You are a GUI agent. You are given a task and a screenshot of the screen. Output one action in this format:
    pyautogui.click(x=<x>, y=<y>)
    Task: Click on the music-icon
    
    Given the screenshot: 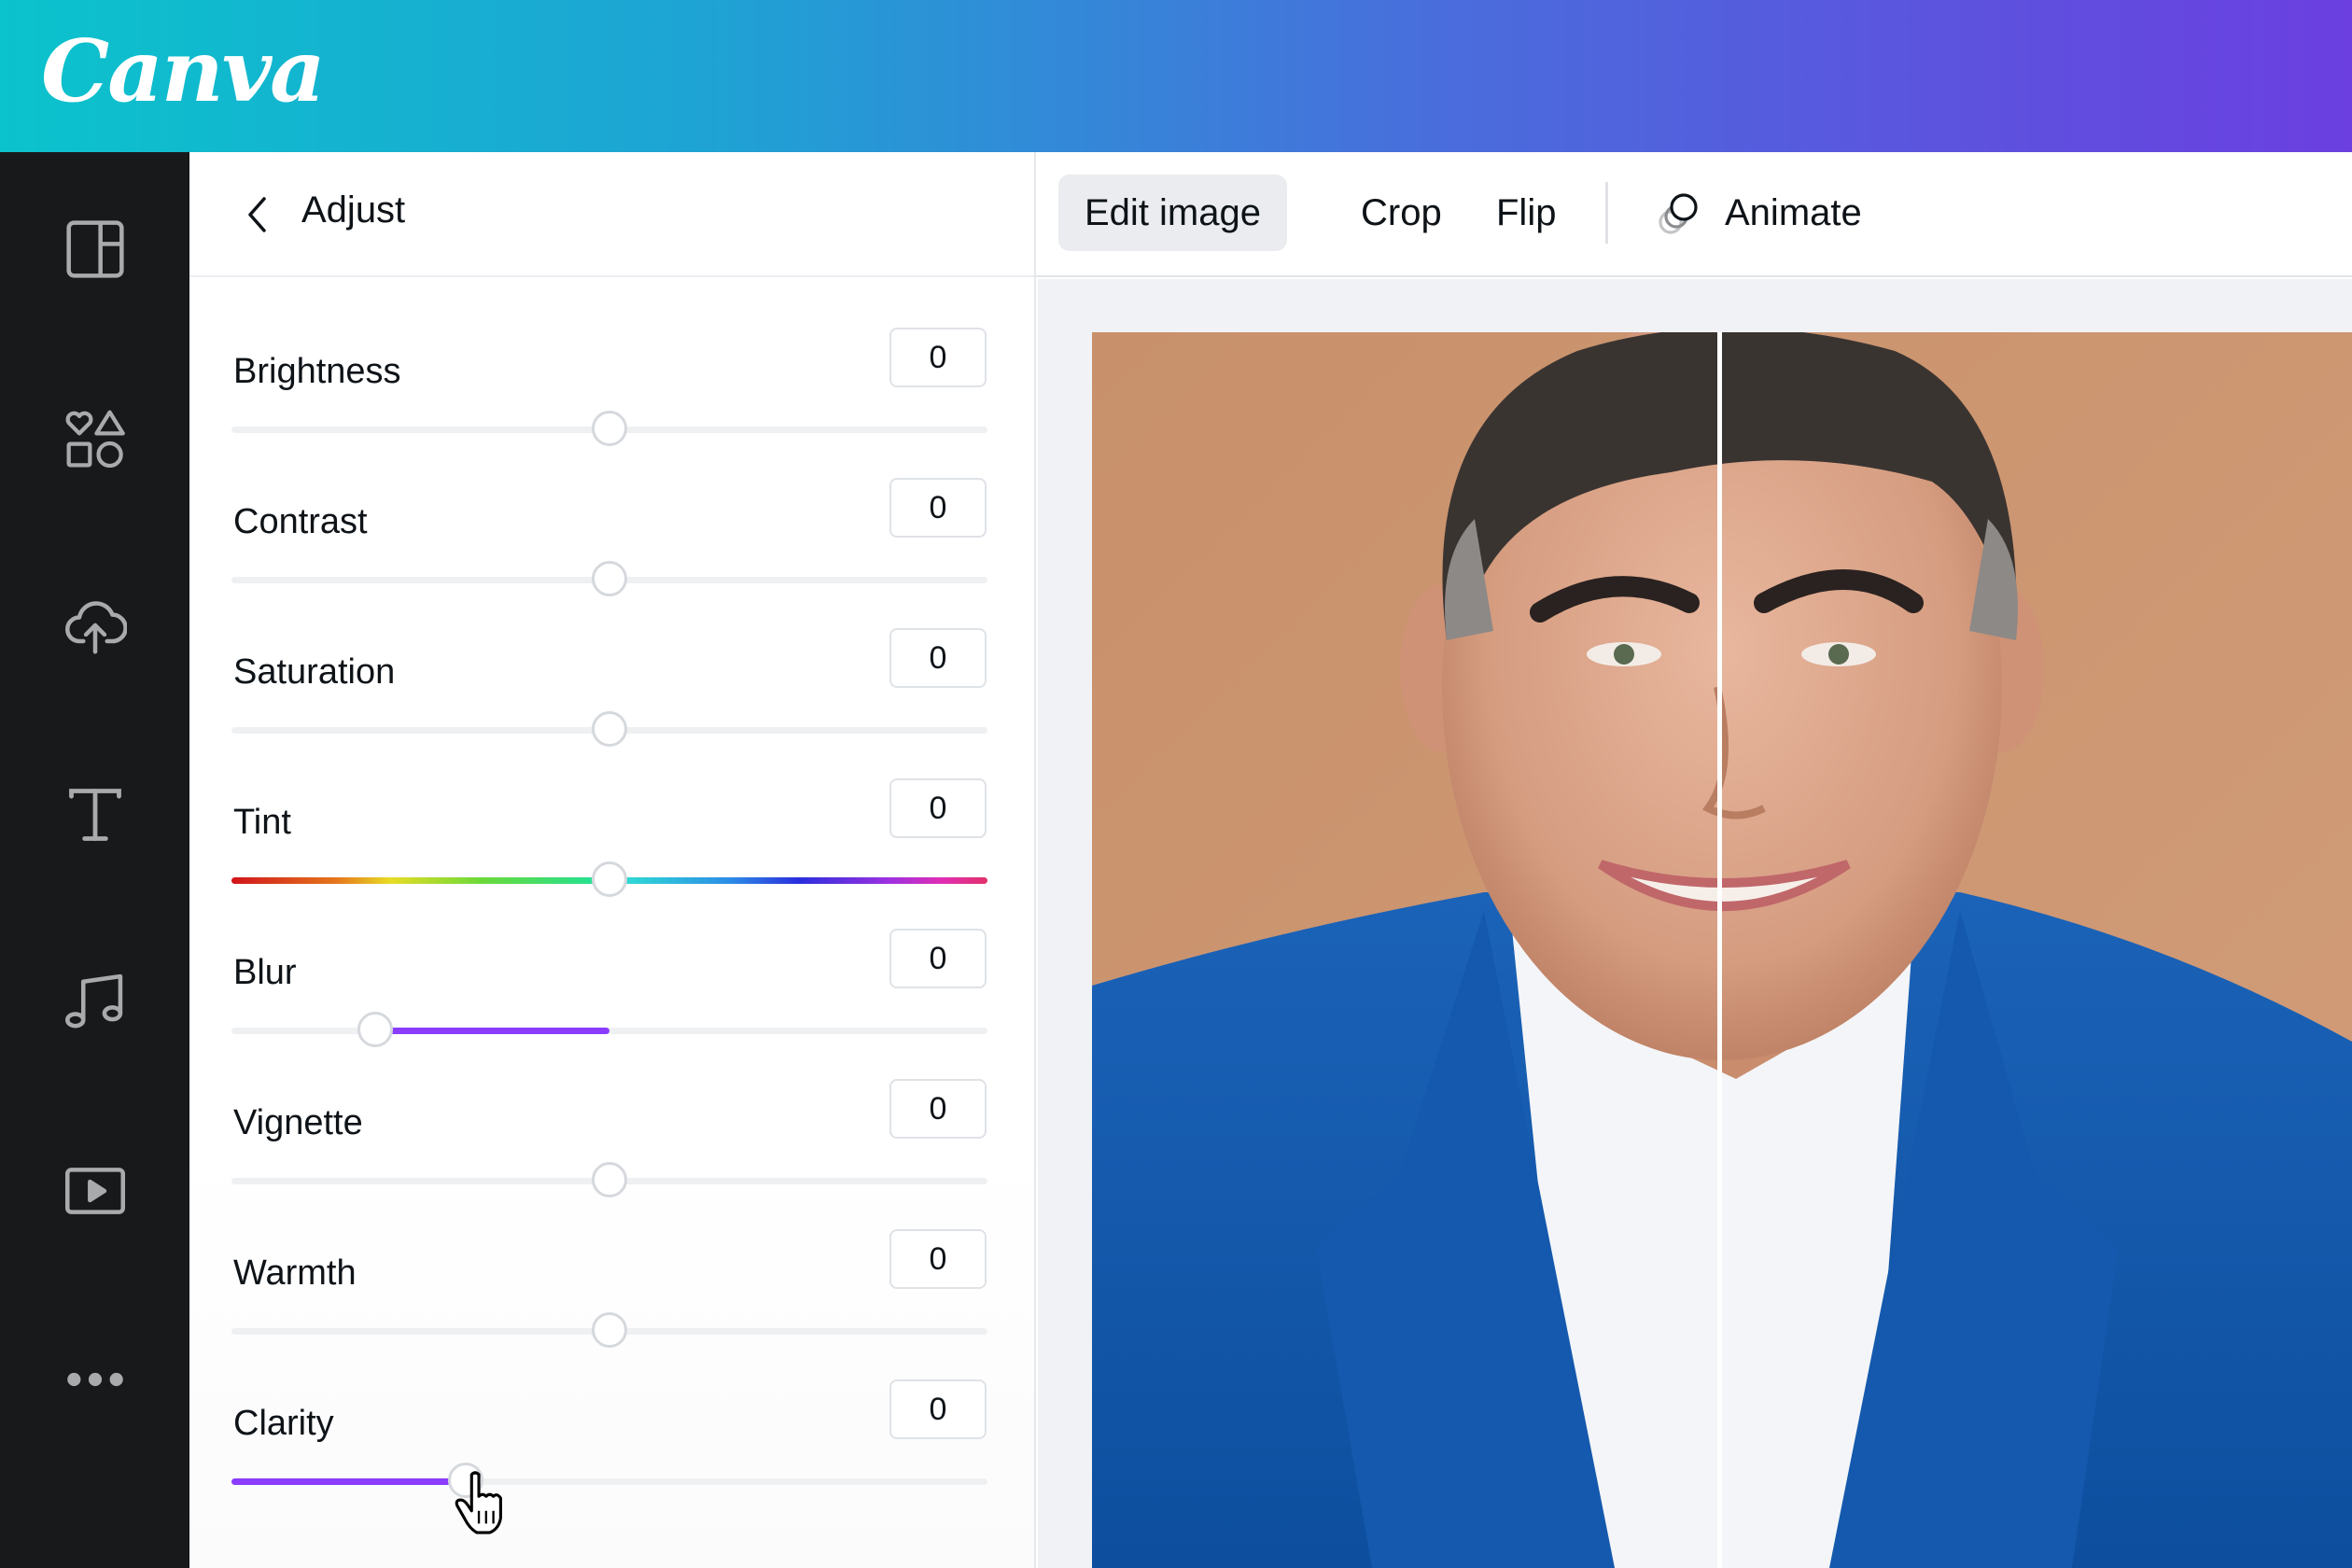 What is the action you would take?
    pyautogui.click(x=93, y=1001)
    